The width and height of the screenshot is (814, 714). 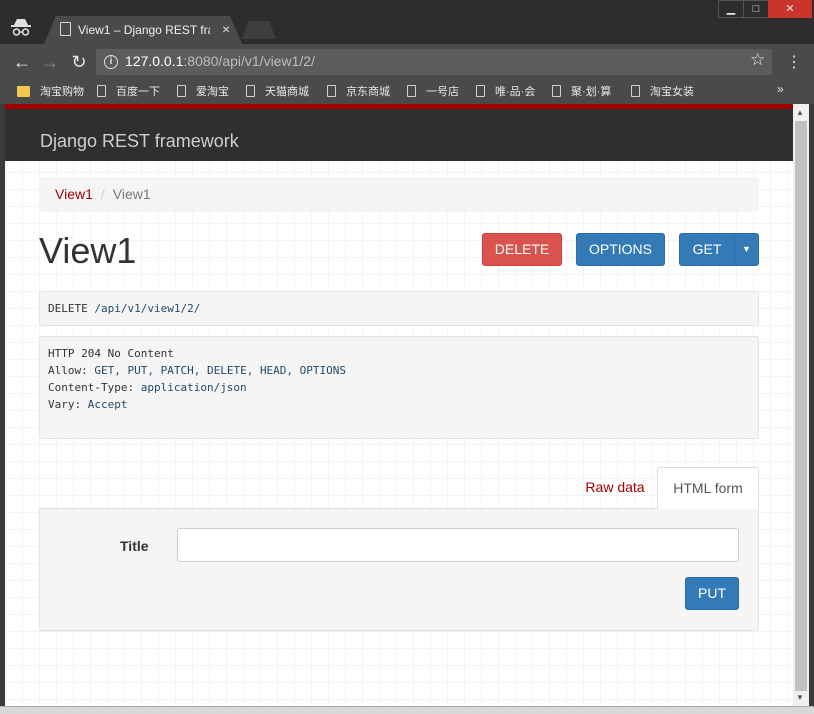 I want to click on close-window-button: ✕, so click(x=790, y=9).